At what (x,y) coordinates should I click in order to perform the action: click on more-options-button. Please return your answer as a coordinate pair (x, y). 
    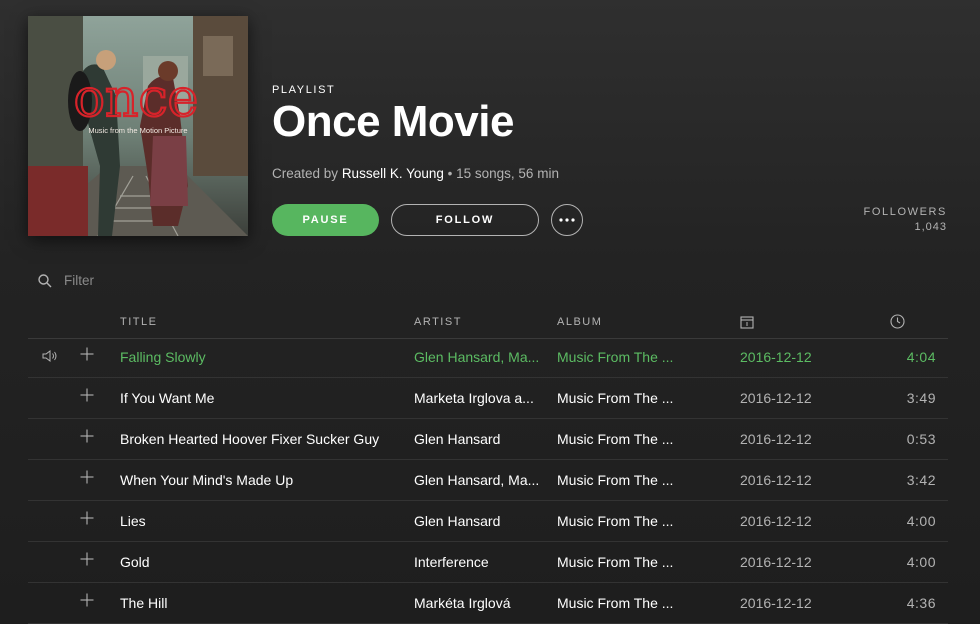
    Looking at the image, I should click on (567, 220).